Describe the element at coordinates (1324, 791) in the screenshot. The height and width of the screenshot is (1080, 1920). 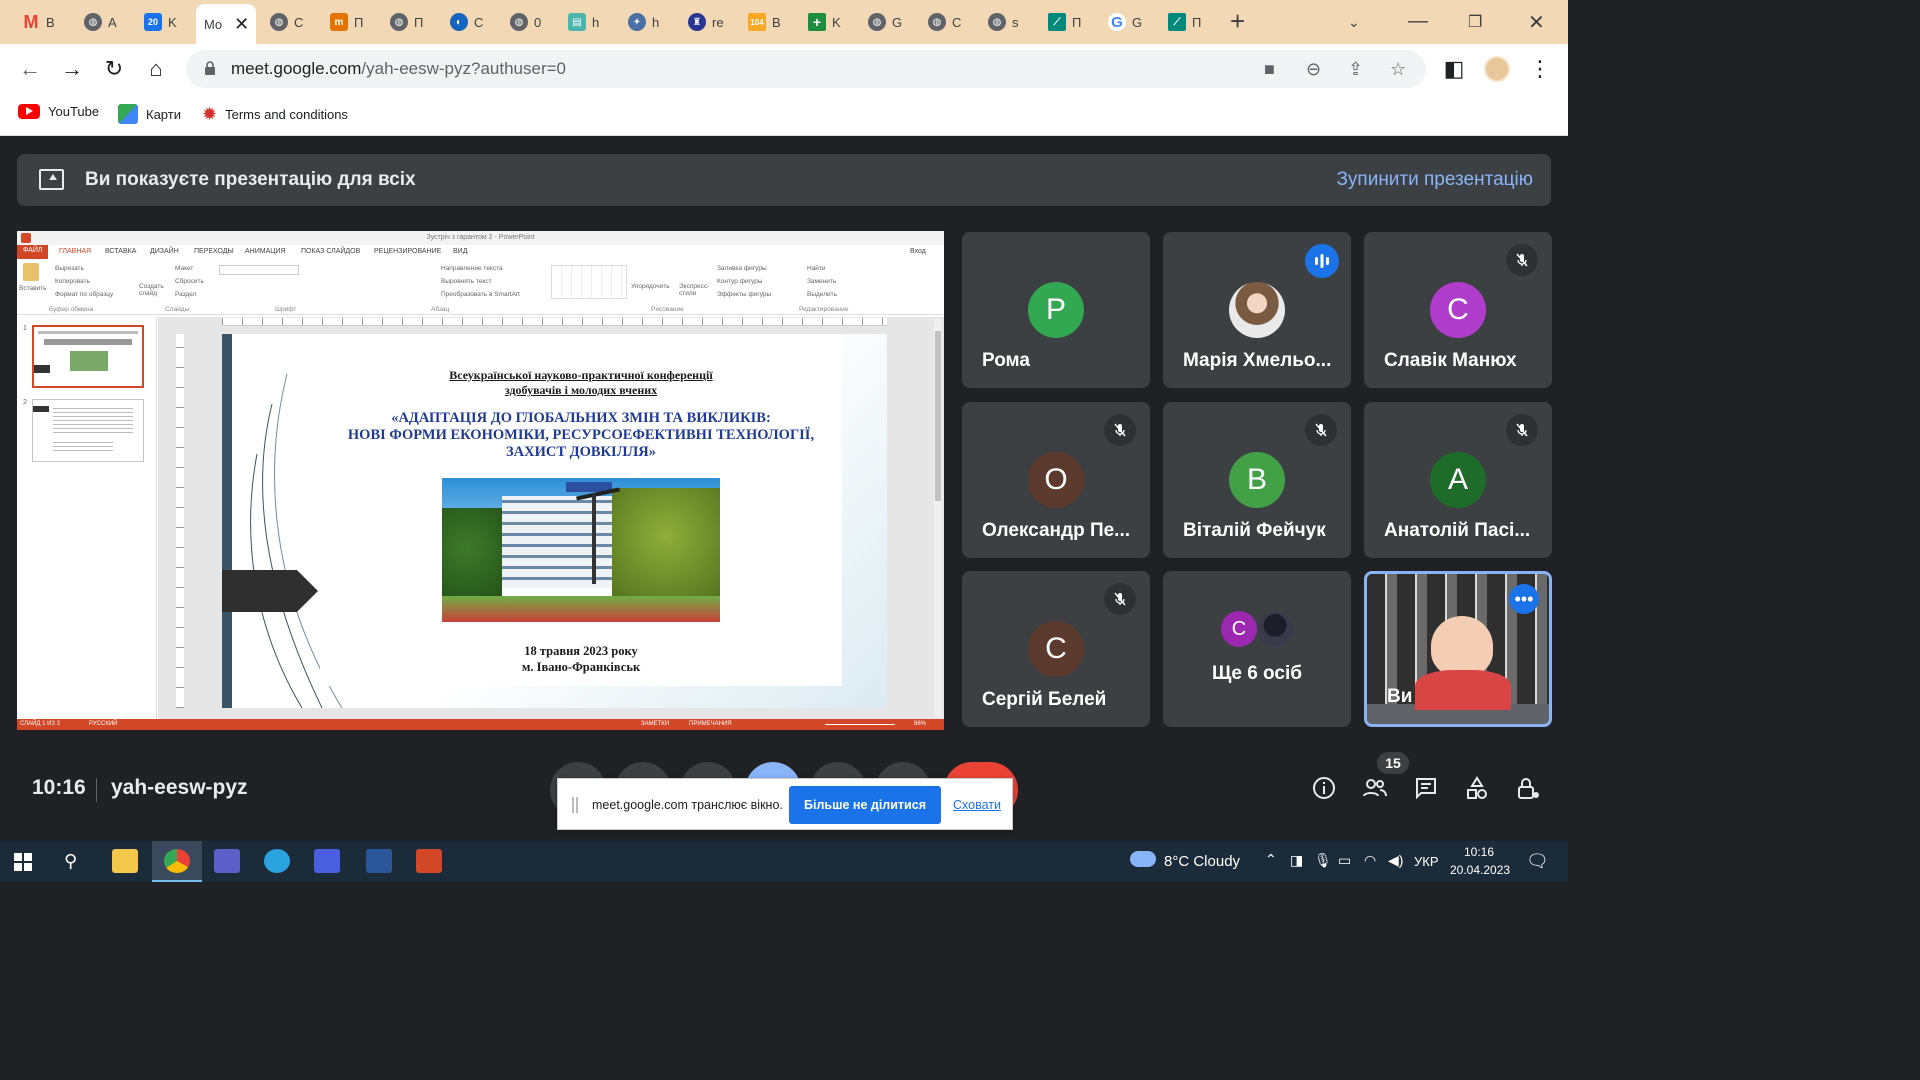
I see `info-icon` at that location.